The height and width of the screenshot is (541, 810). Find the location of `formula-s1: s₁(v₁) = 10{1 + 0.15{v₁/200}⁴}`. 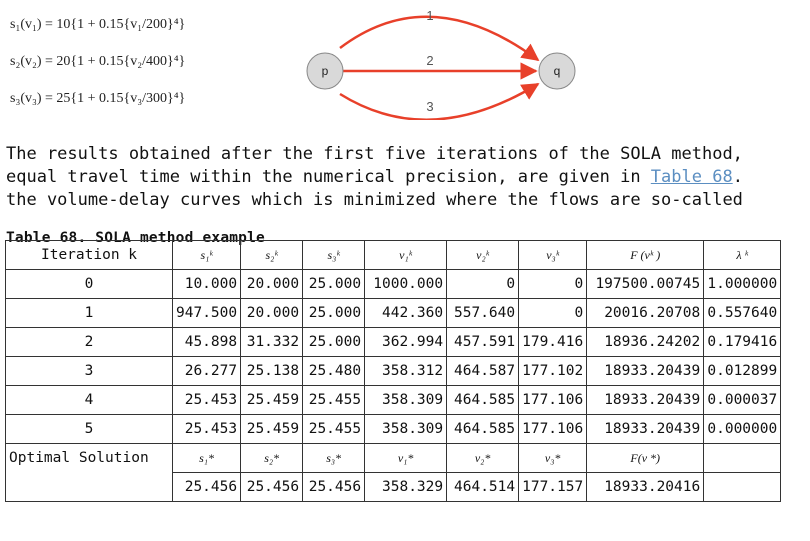

formula-s1: s₁(v₁) = 10{1 + 0.15{v₁/200}⁴} is located at coordinates (98, 24).